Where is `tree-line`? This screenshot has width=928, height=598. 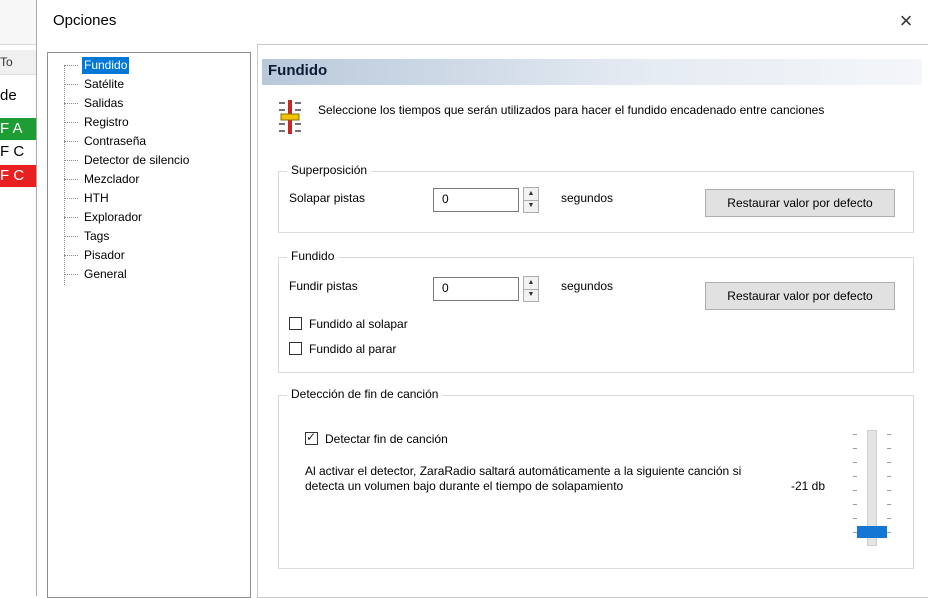
tree-line is located at coordinates (64, 175).